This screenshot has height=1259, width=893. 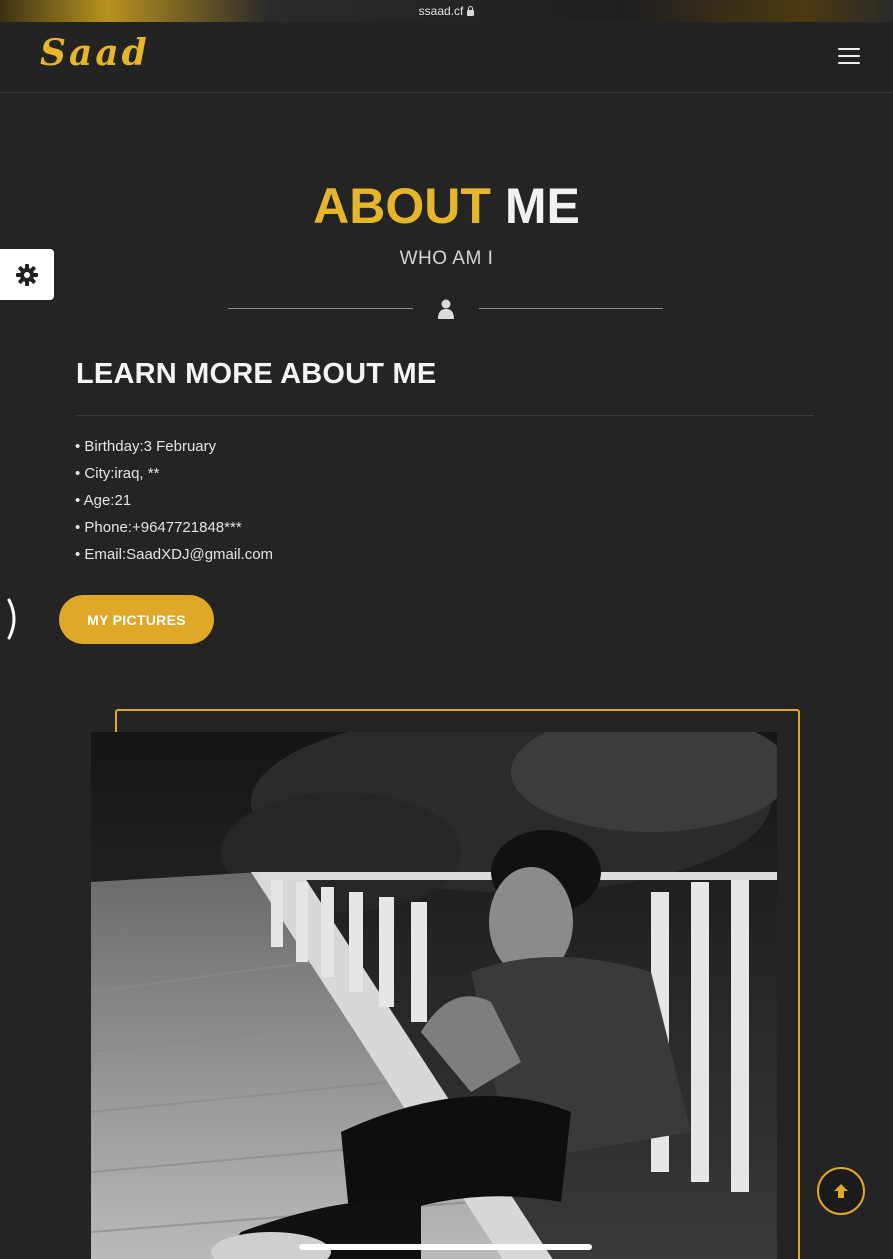 I want to click on info-birthday: • Birthday:3 February, so click(x=146, y=446).